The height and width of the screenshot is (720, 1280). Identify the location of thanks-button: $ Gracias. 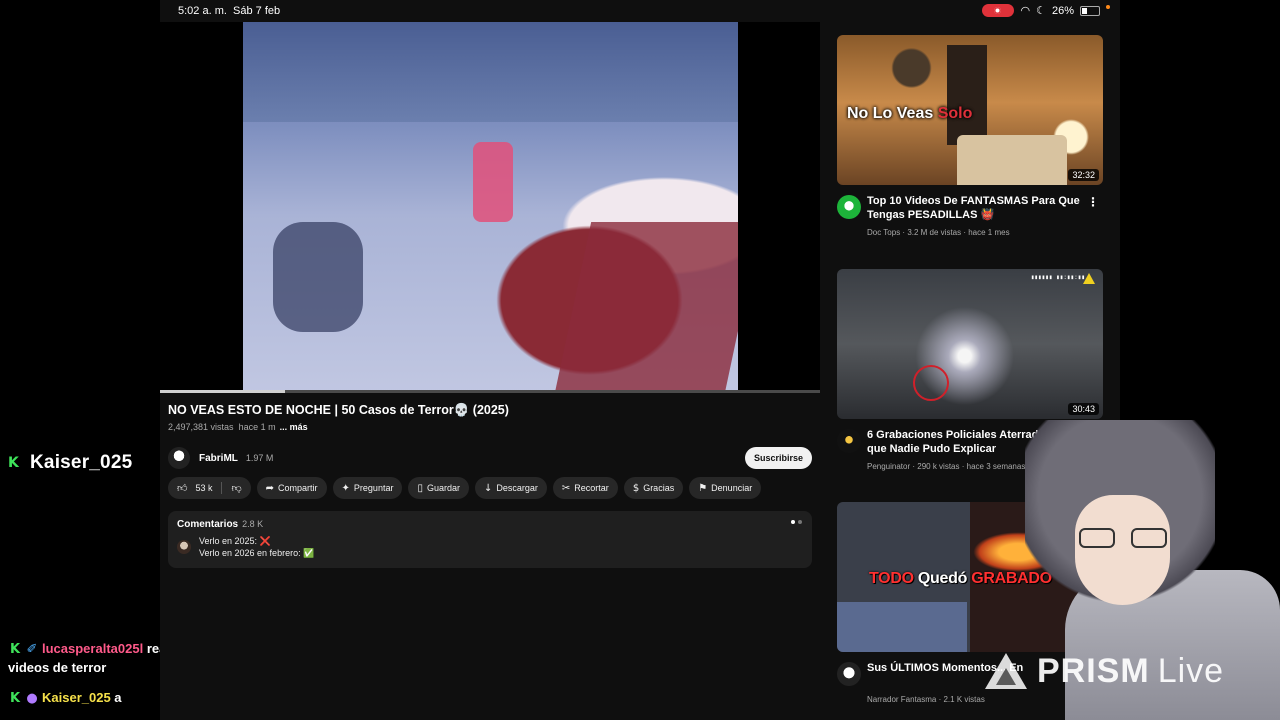
(653, 488).